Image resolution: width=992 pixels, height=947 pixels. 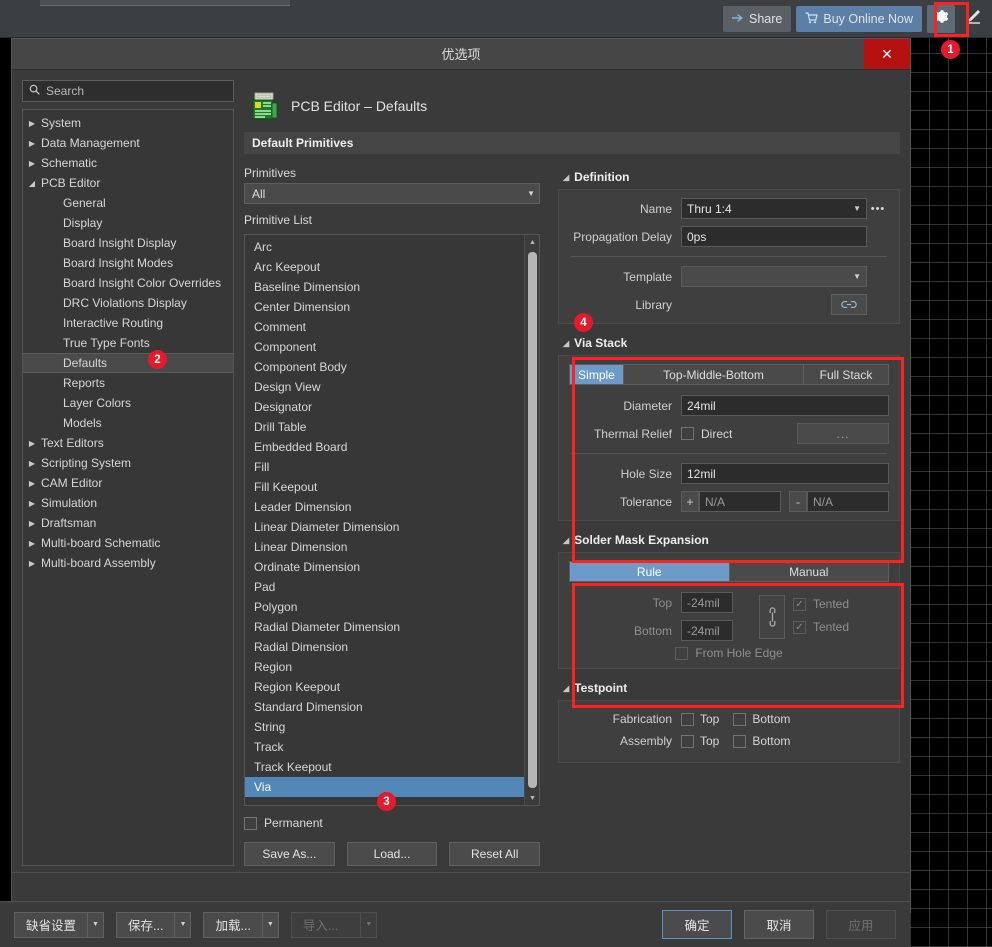 I want to click on list-item: Embedded Board, so click(x=384, y=447).